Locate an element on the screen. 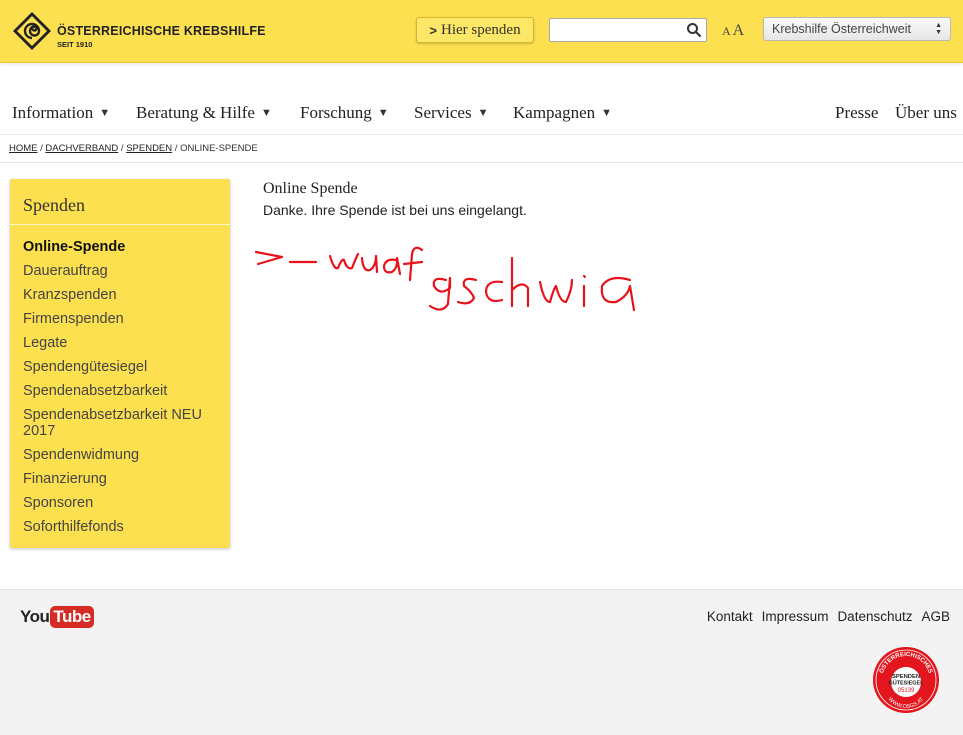  chevron-right-icon: > is located at coordinates (433, 30).